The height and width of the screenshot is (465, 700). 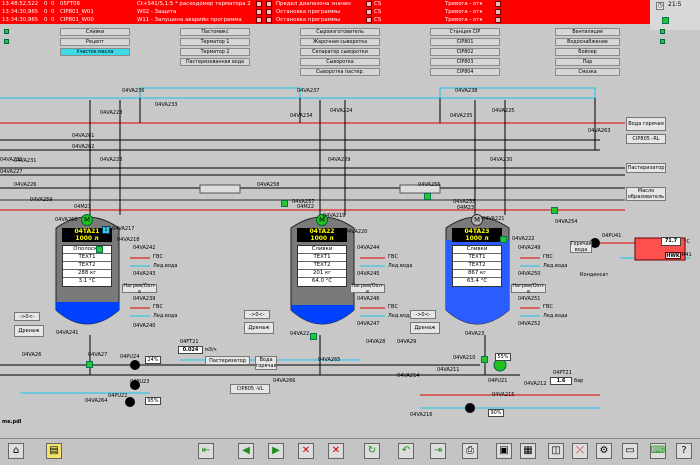 What do you see at coordinates (461, 116) in the screenshot?
I see `valve-04va235: 04VA235` at bounding box center [461, 116].